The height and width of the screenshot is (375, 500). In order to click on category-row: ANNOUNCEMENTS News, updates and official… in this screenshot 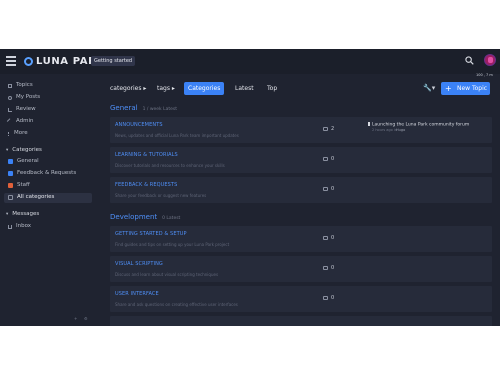, I will do `click(301, 130)`.